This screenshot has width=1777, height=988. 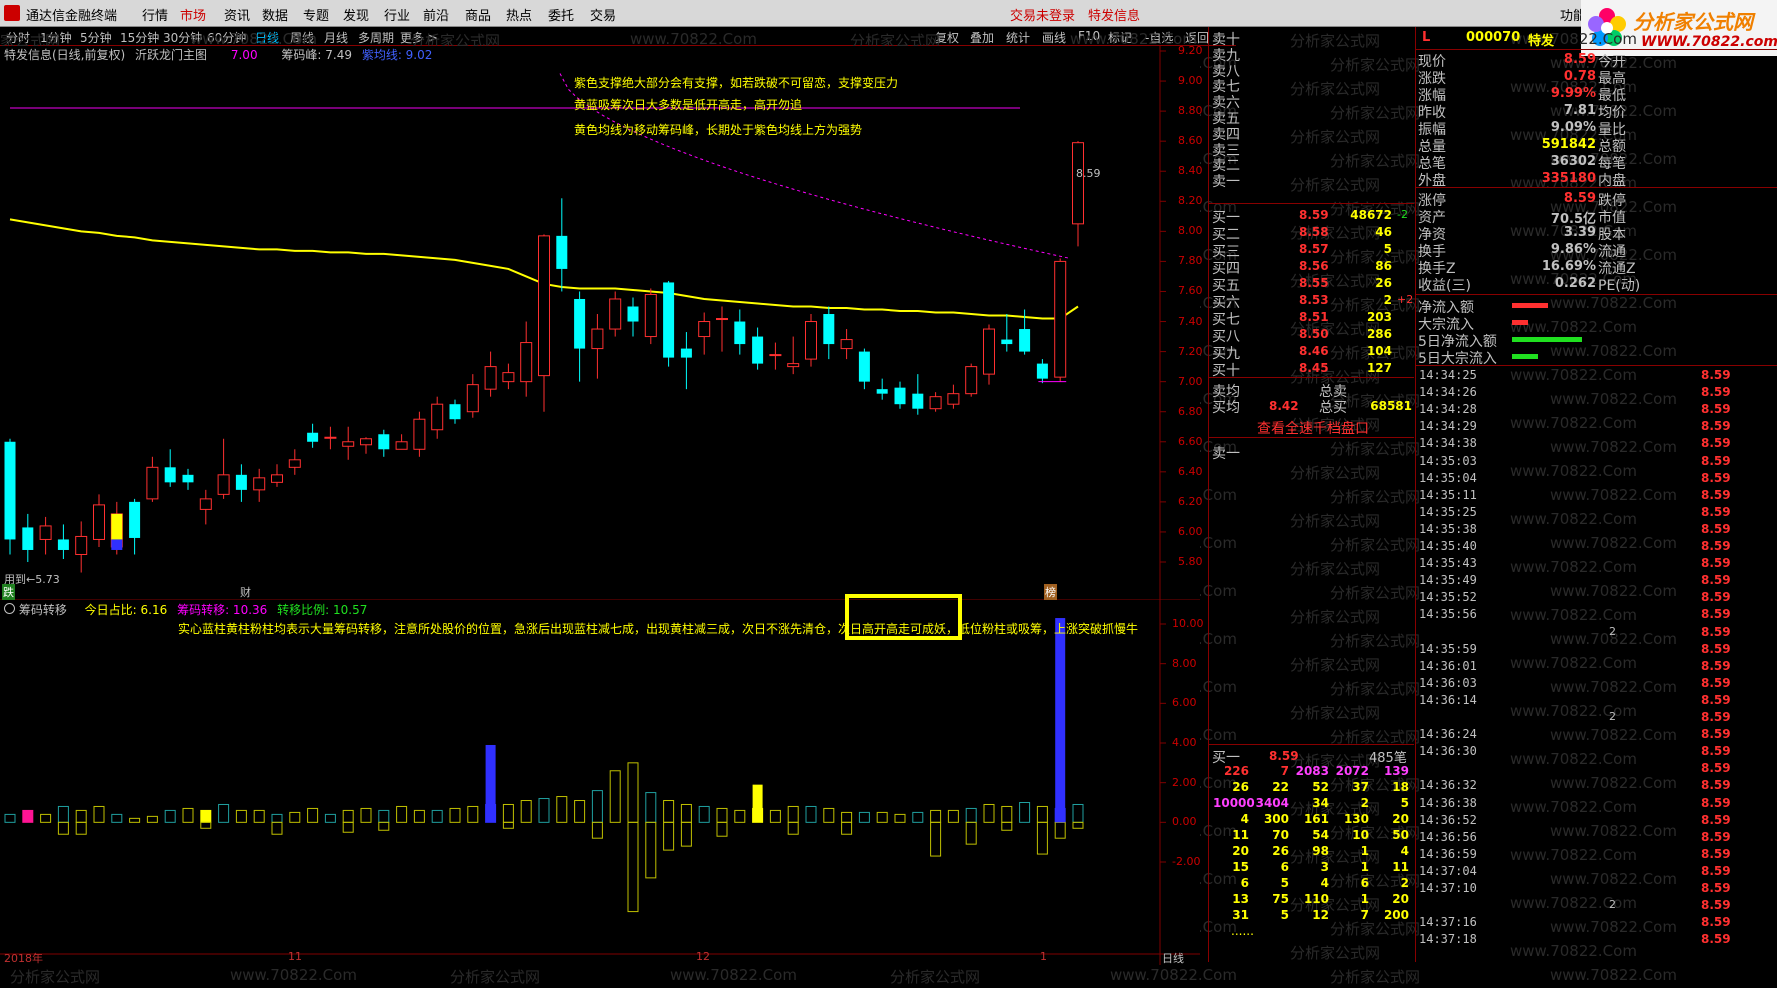 I want to click on buy-level-row: 买一 8.59 48672 -2, so click(x=1311, y=216).